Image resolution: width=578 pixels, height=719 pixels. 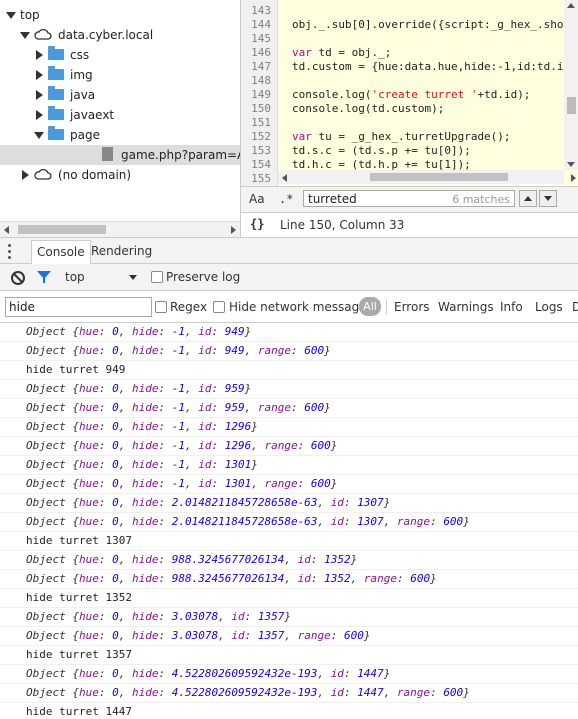 What do you see at coordinates (286, 199) in the screenshot?
I see `regex-button: .*` at bounding box center [286, 199].